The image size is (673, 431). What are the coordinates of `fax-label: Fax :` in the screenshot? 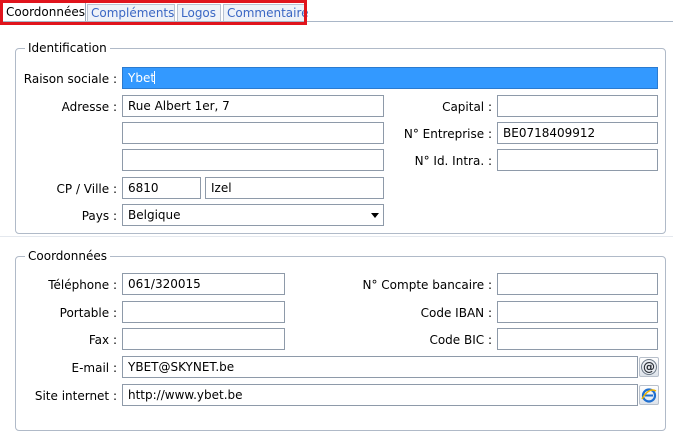 It's located at (102, 340).